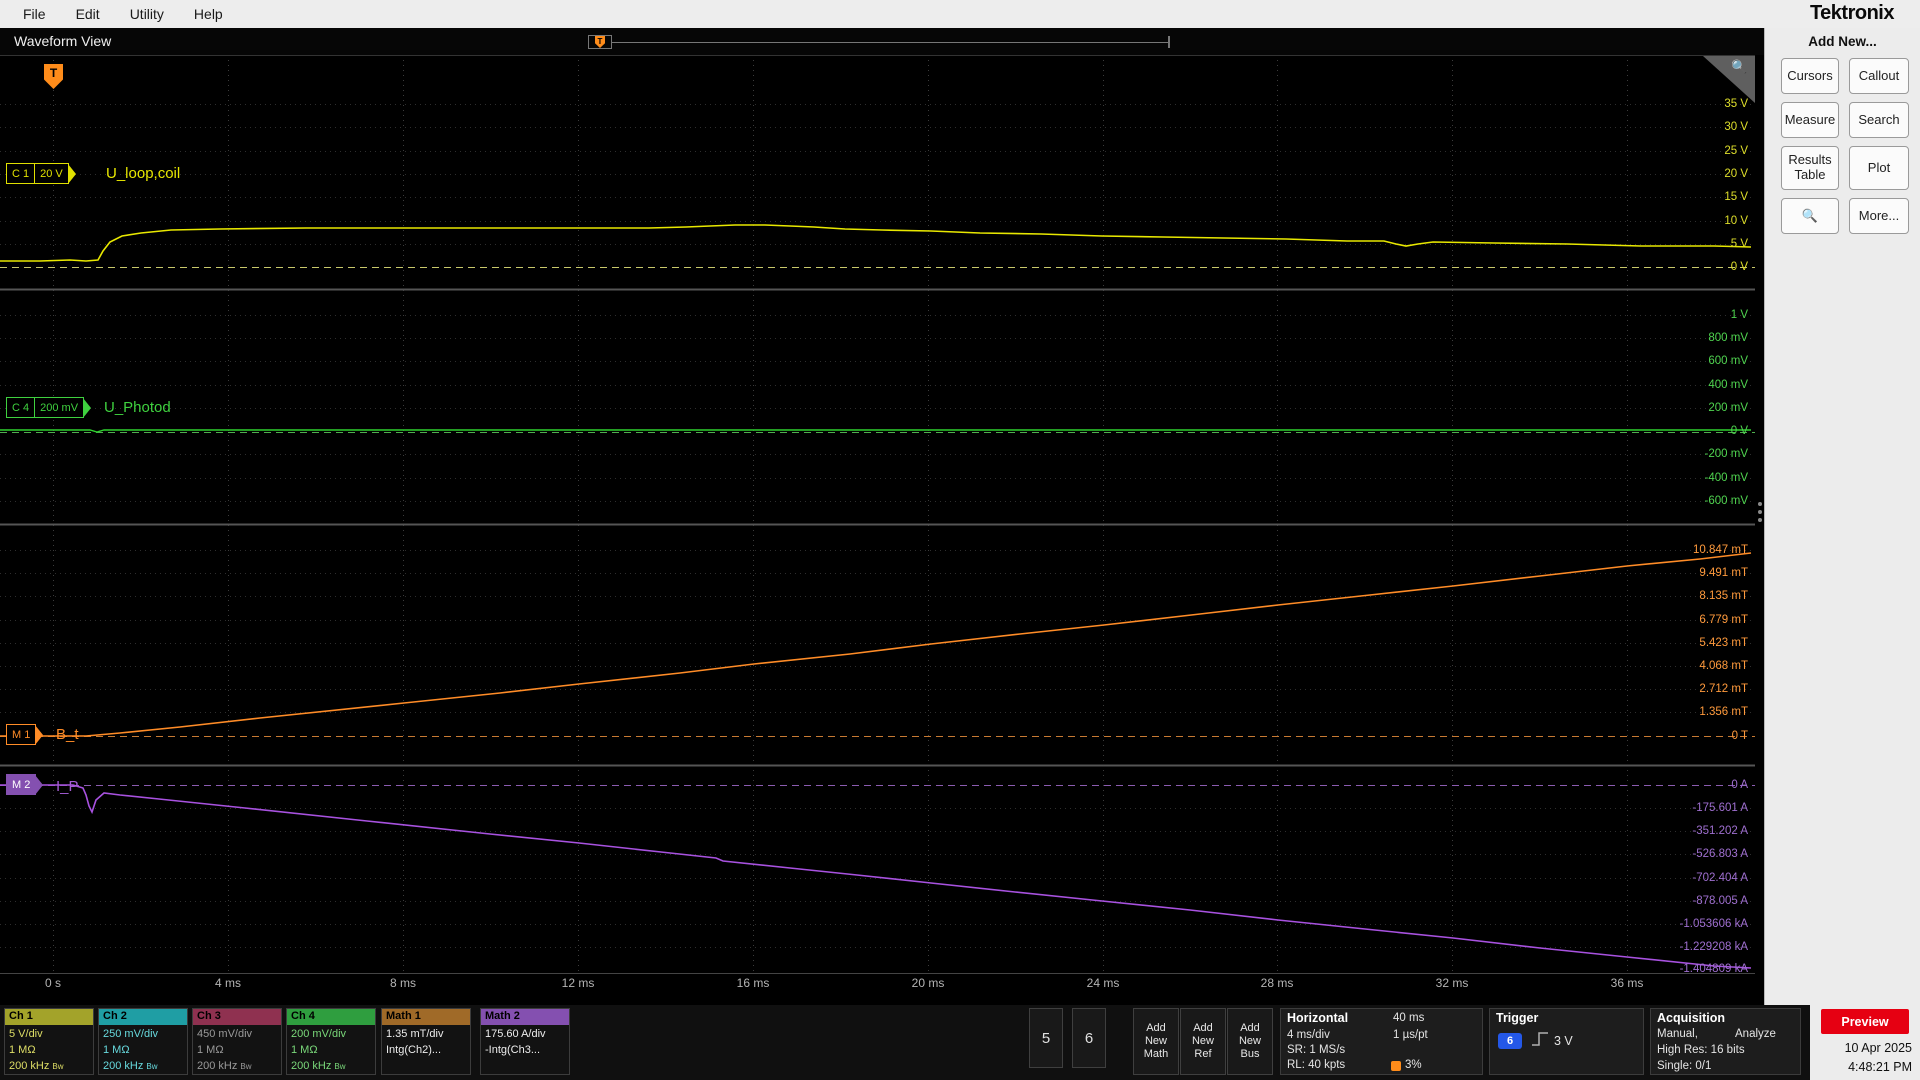 The image size is (1920, 1080). I want to click on datetime-display: 10 Apr 2025 4:48:21 PM, so click(1878, 1058).